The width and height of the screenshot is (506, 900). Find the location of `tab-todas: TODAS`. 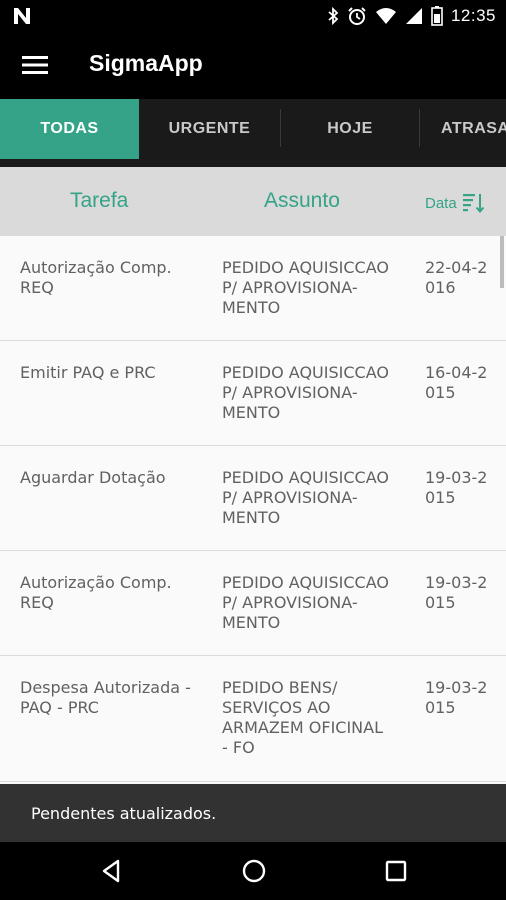

tab-todas: TODAS is located at coordinates (69, 129).